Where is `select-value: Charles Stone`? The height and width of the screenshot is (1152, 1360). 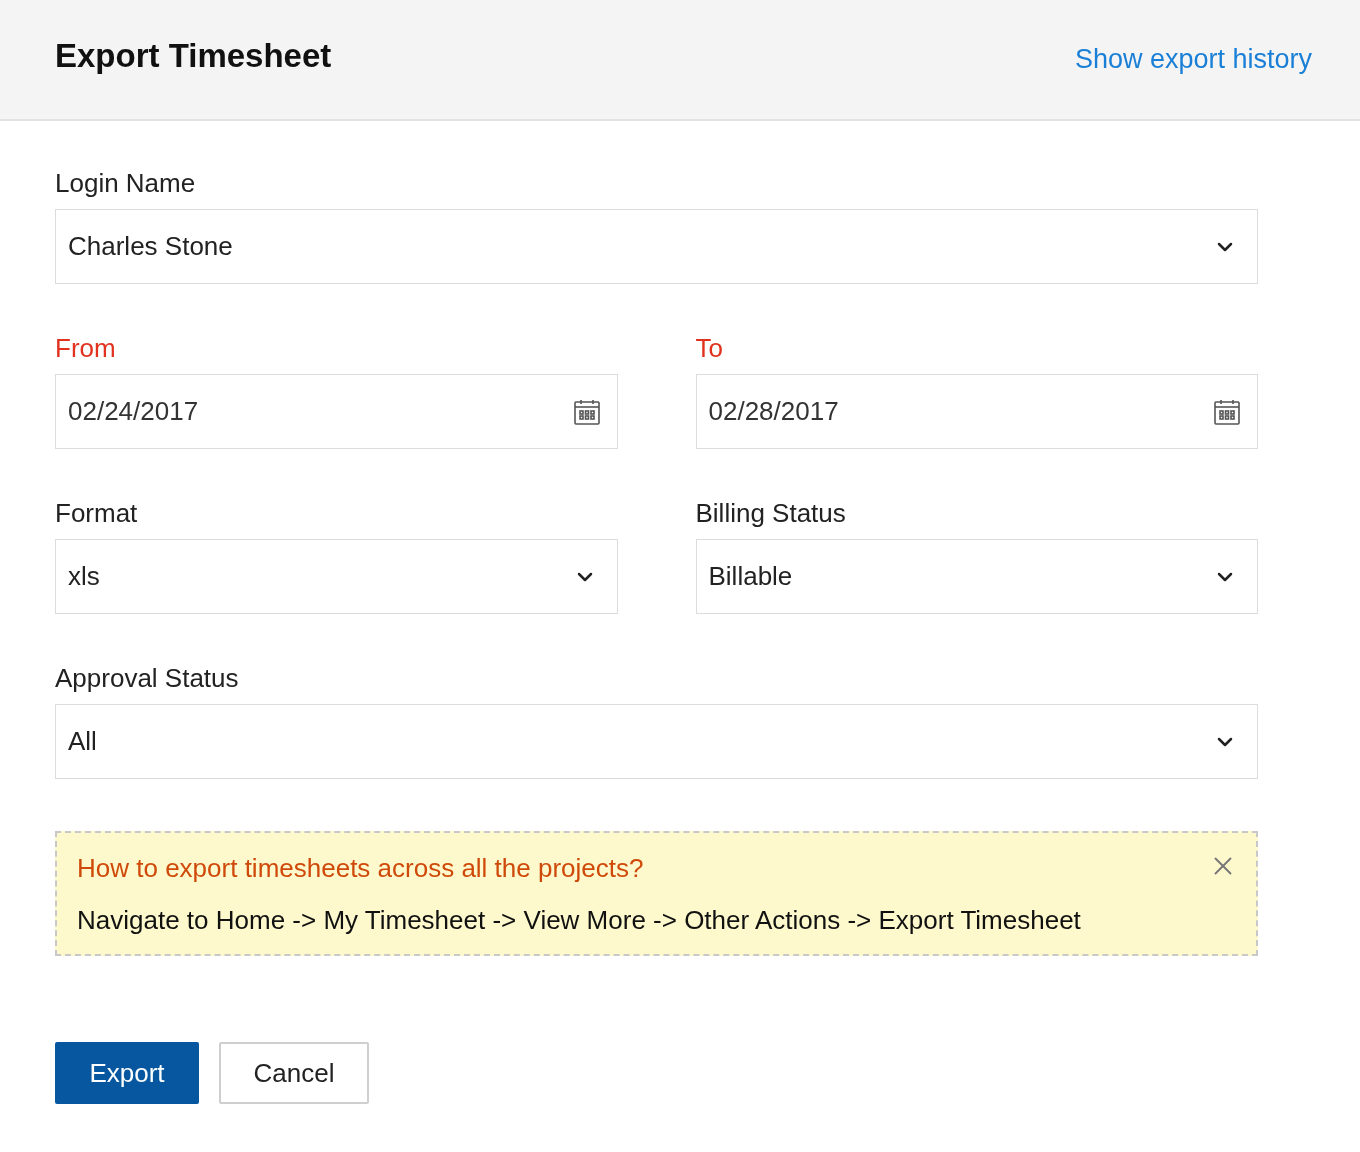
select-value: Charles Stone is located at coordinates (150, 246).